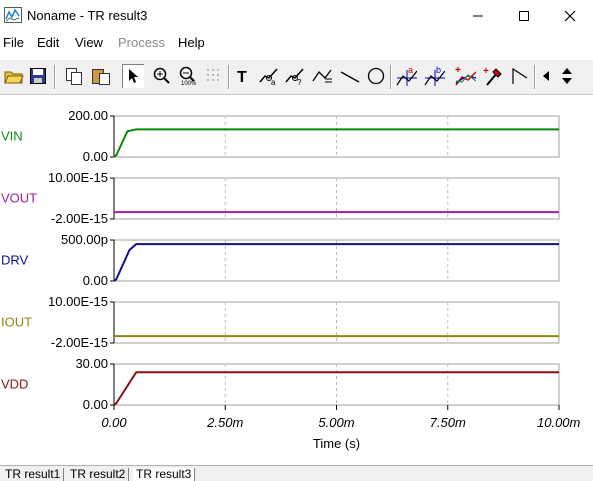 Image resolution: width=593 pixels, height=481 pixels. Describe the element at coordinates (546, 76) in the screenshot. I see `scroll-left-icon` at that location.